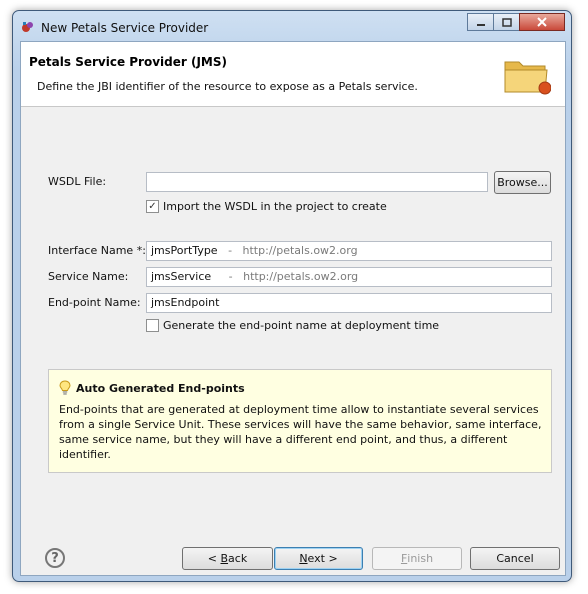 The image size is (588, 594). Describe the element at coordinates (94, 302) in the screenshot. I see `endpoint-name-label: End-point Name:` at that location.